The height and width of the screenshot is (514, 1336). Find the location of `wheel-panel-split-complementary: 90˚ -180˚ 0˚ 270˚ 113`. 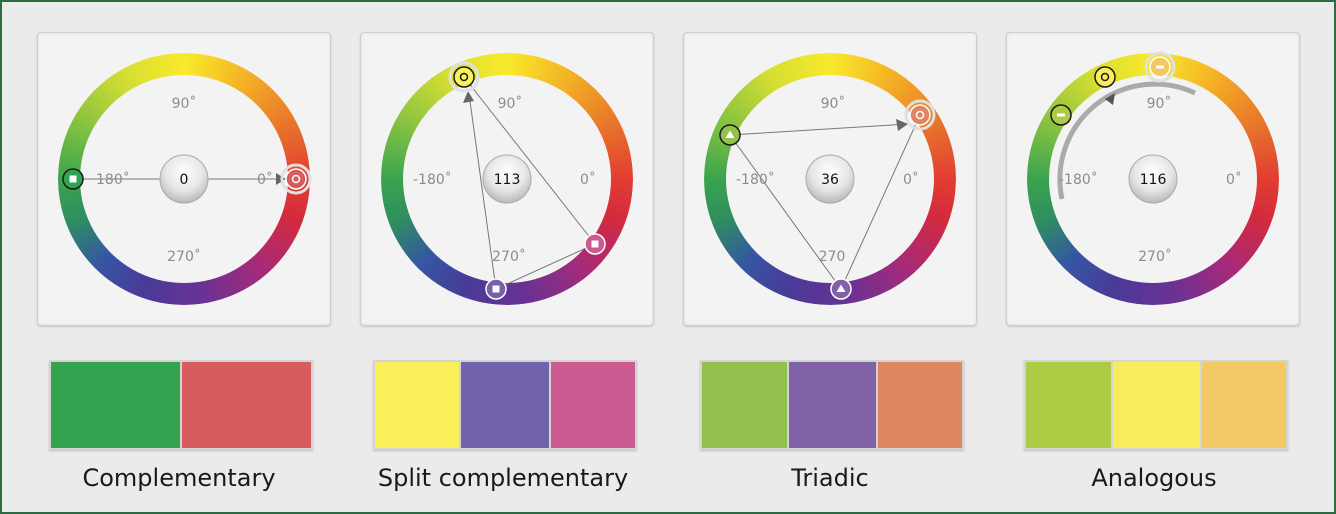

wheel-panel-split-complementary: 90˚ -180˚ 0˚ 270˚ 113 is located at coordinates (507, 179).